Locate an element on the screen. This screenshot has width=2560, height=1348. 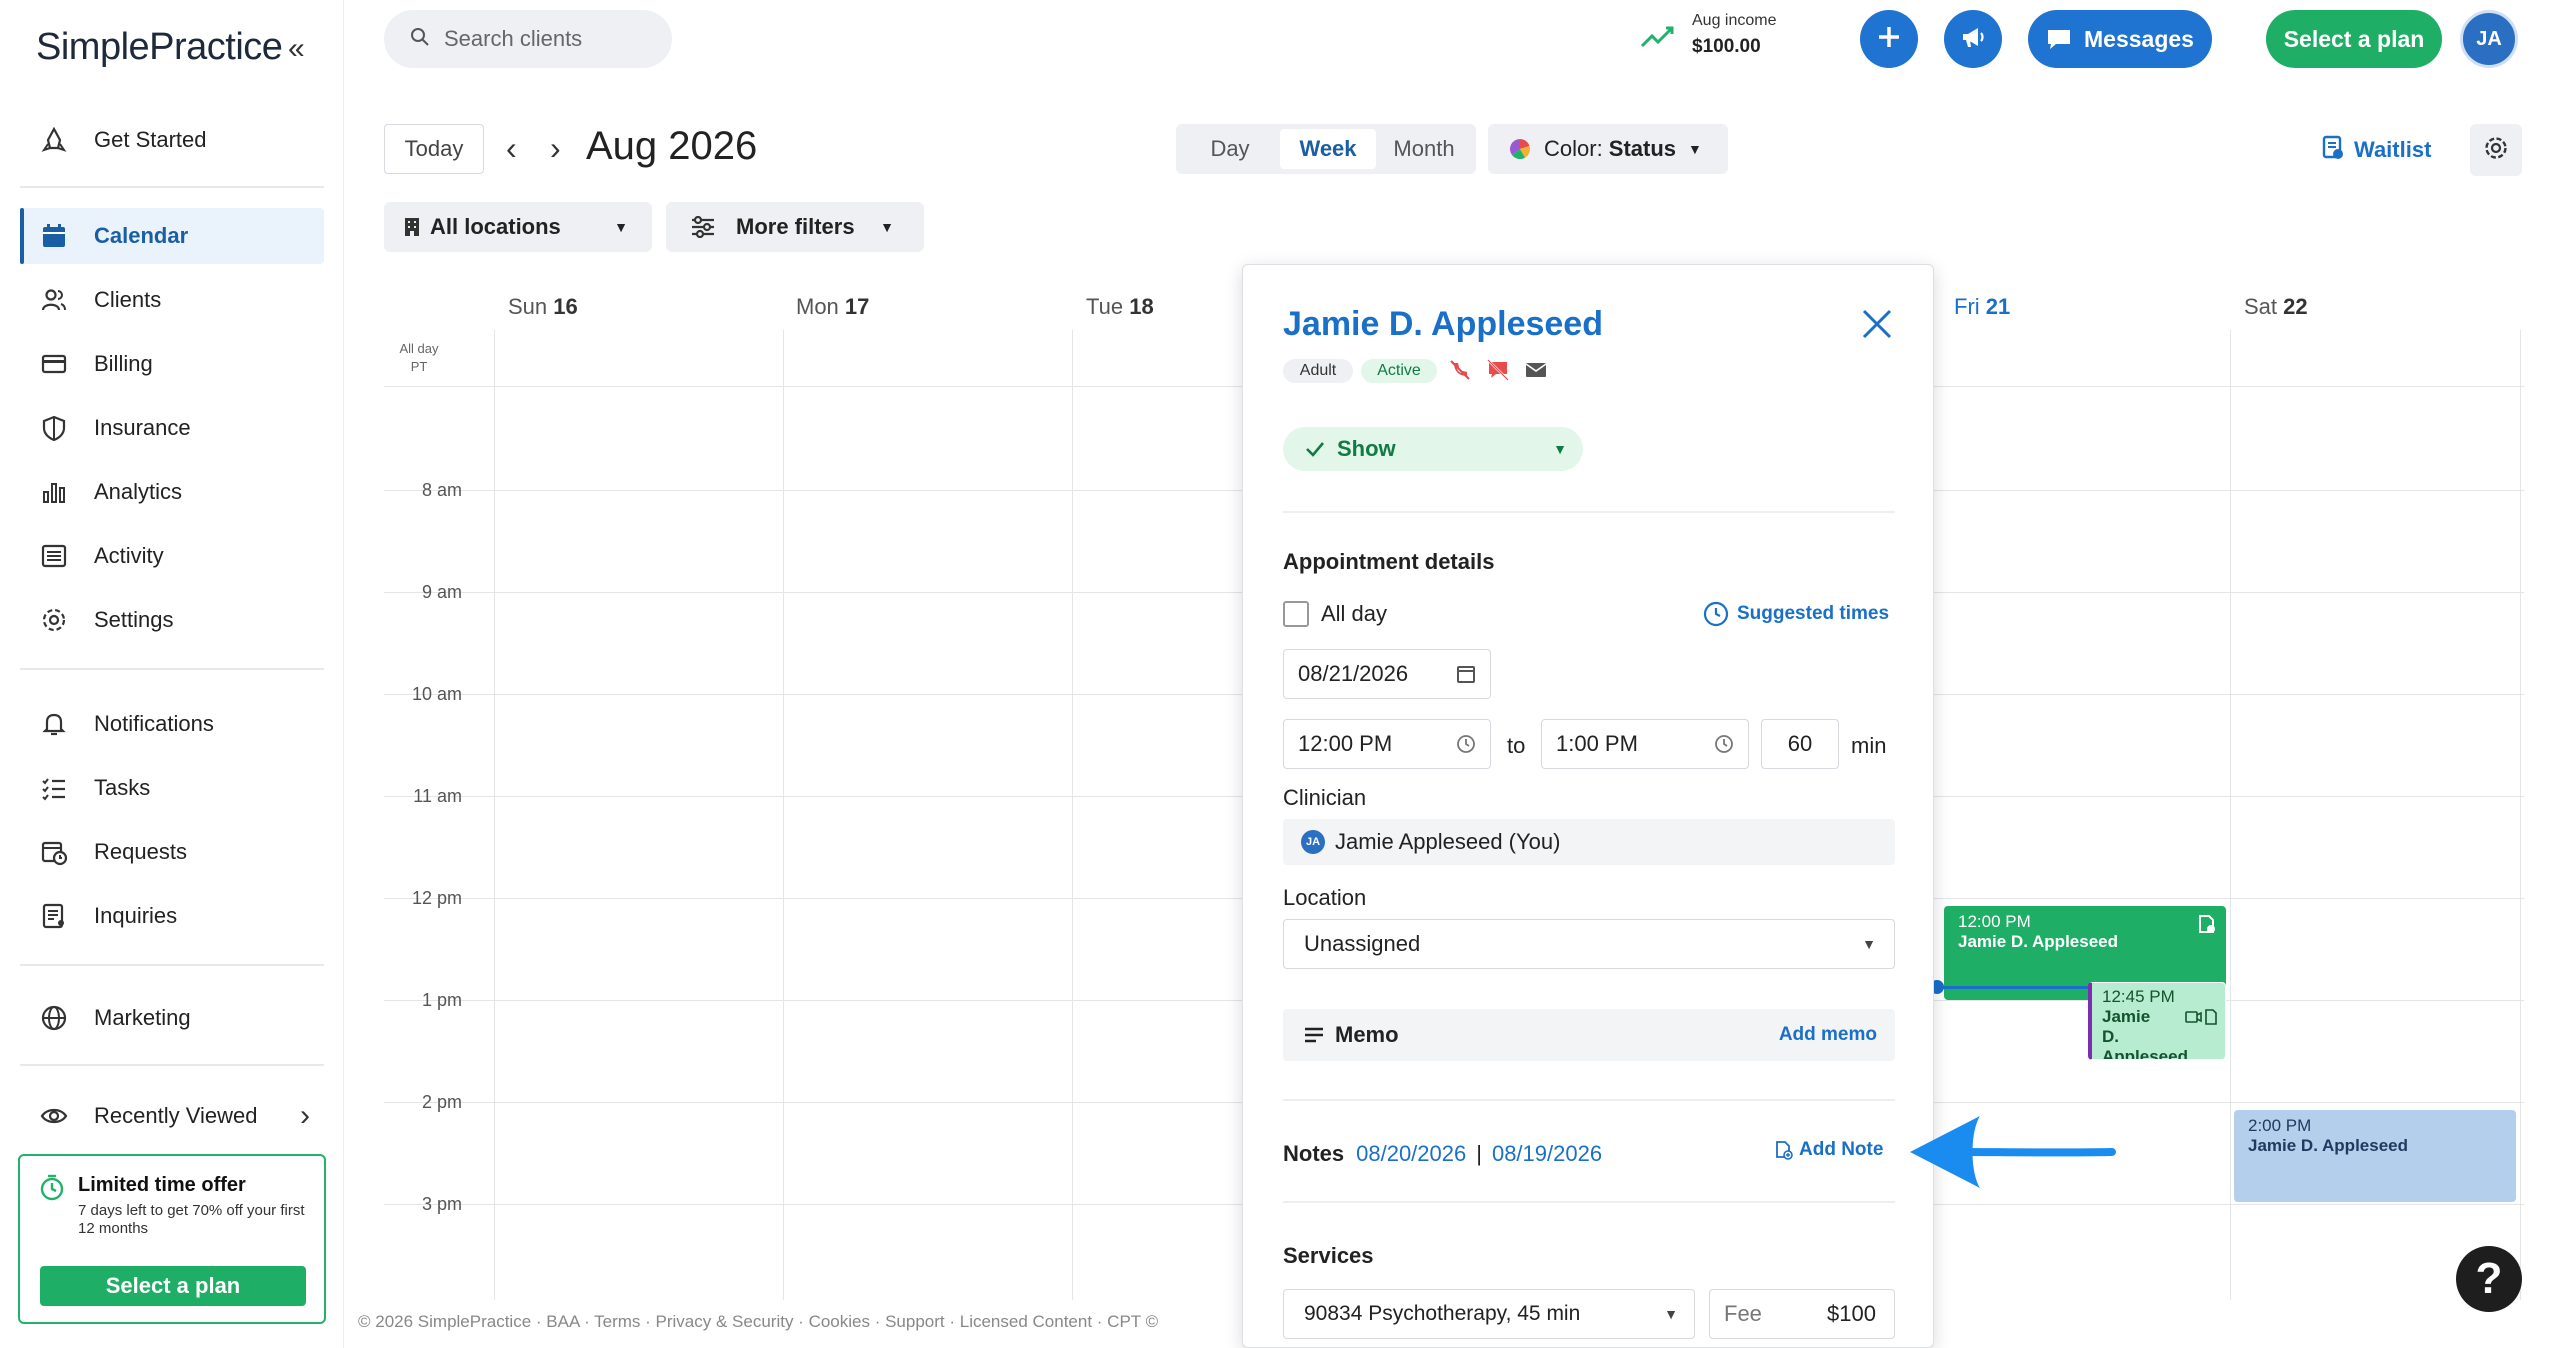
note-link: 08/19/2026 is located at coordinates (1547, 1154).